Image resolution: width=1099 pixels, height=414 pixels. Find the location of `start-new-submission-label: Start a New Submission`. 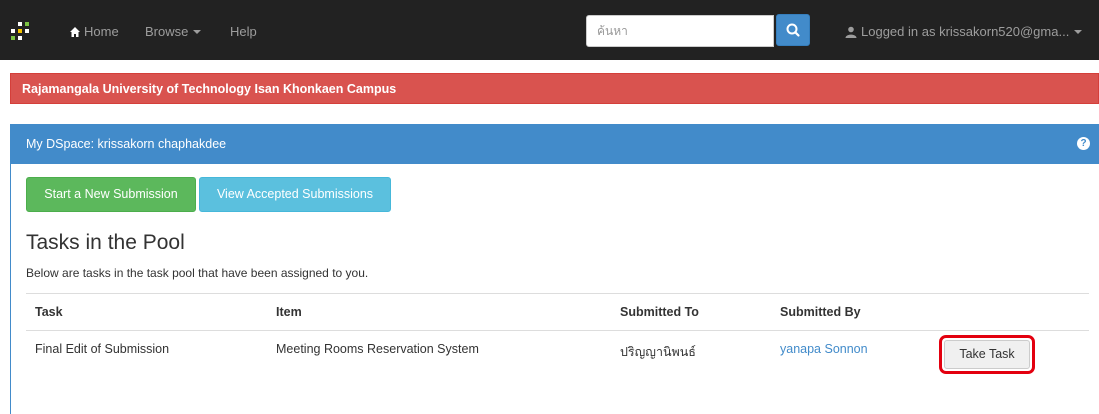

start-new-submission-label: Start a New Submission is located at coordinates (111, 194).